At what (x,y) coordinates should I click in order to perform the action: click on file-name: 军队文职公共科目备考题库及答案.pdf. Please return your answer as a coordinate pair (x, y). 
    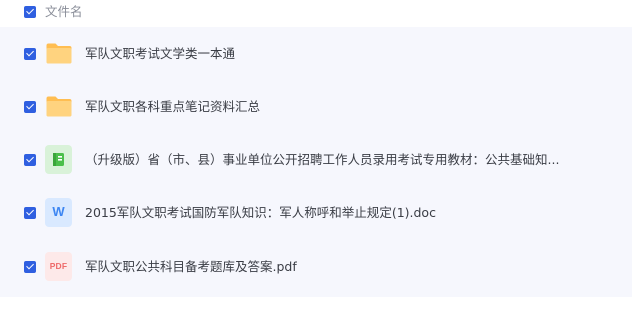
    Looking at the image, I should click on (191, 267).